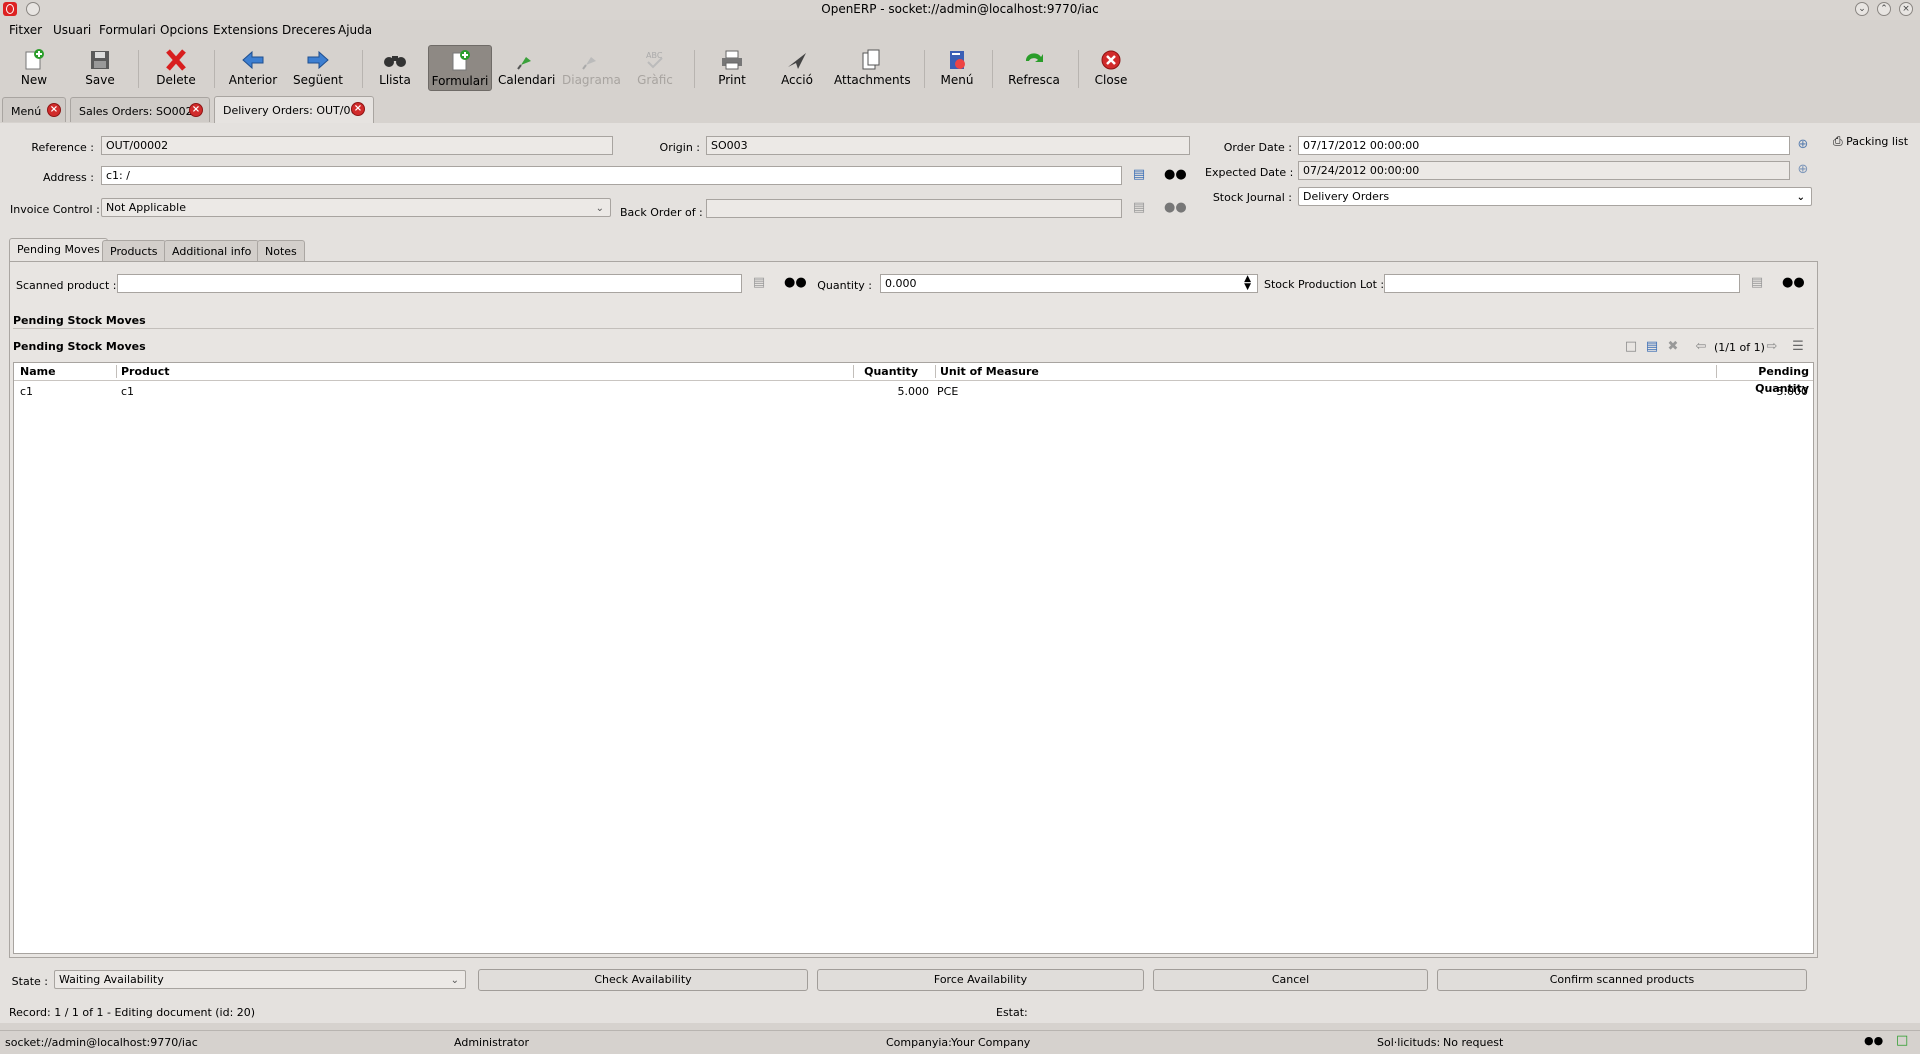 The height and width of the screenshot is (1054, 1920). What do you see at coordinates (1544, 145) in the screenshot?
I see `order-date-field: 07/17/2012 00:00:00` at bounding box center [1544, 145].